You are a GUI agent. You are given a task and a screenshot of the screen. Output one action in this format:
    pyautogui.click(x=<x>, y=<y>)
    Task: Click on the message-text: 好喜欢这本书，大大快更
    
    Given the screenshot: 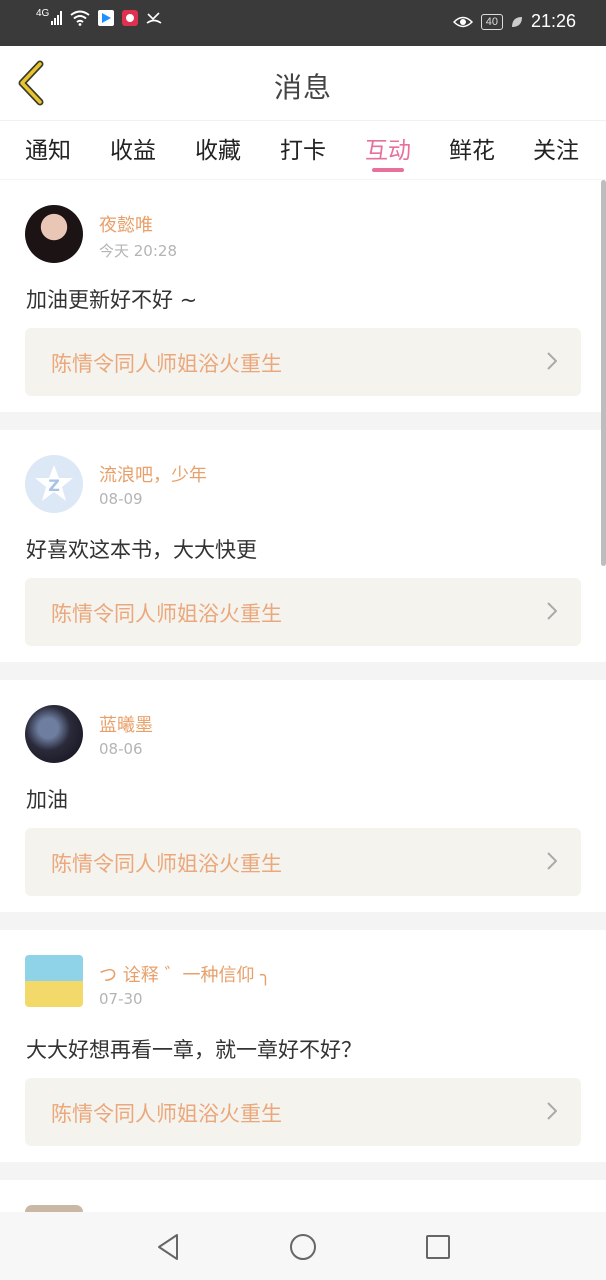 What is the action you would take?
    pyautogui.click(x=141, y=550)
    